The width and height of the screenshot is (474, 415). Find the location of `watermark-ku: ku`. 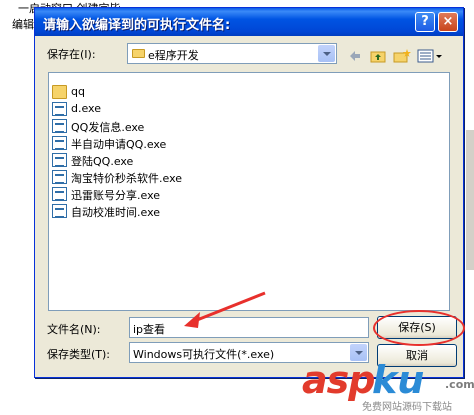

watermark-ku: ku is located at coordinates (398, 380).